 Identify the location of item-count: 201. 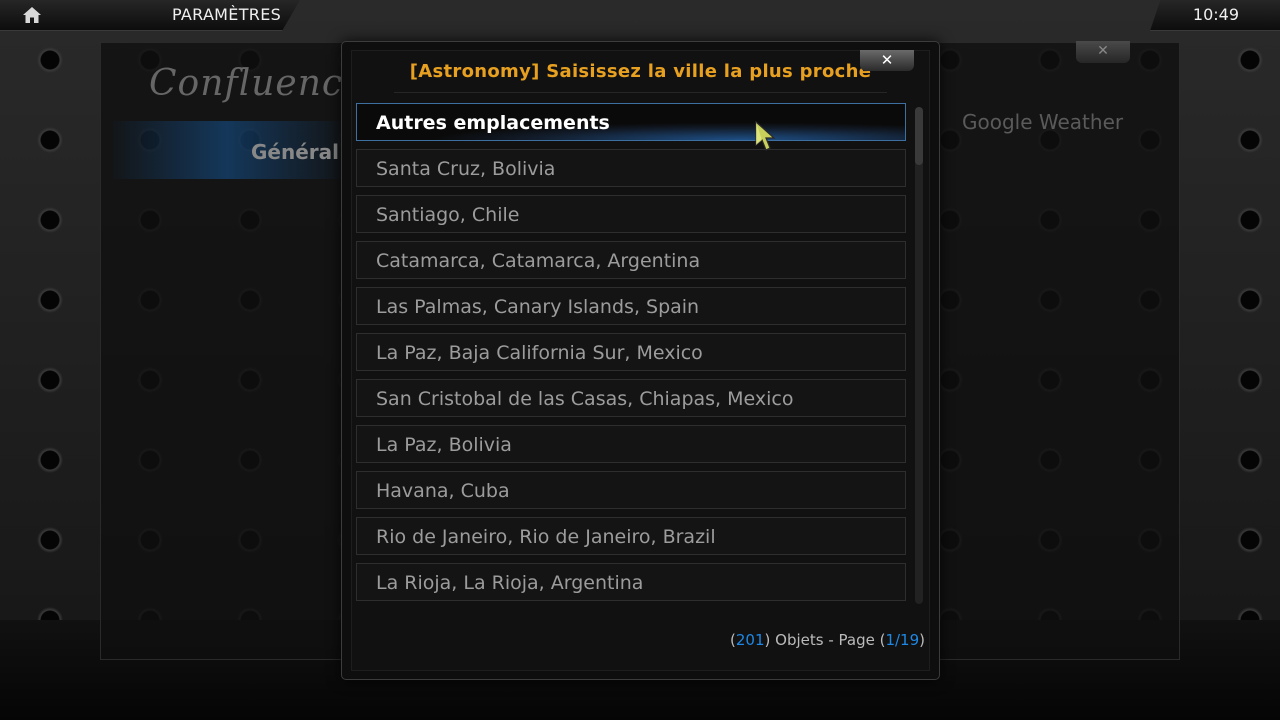
(750, 640).